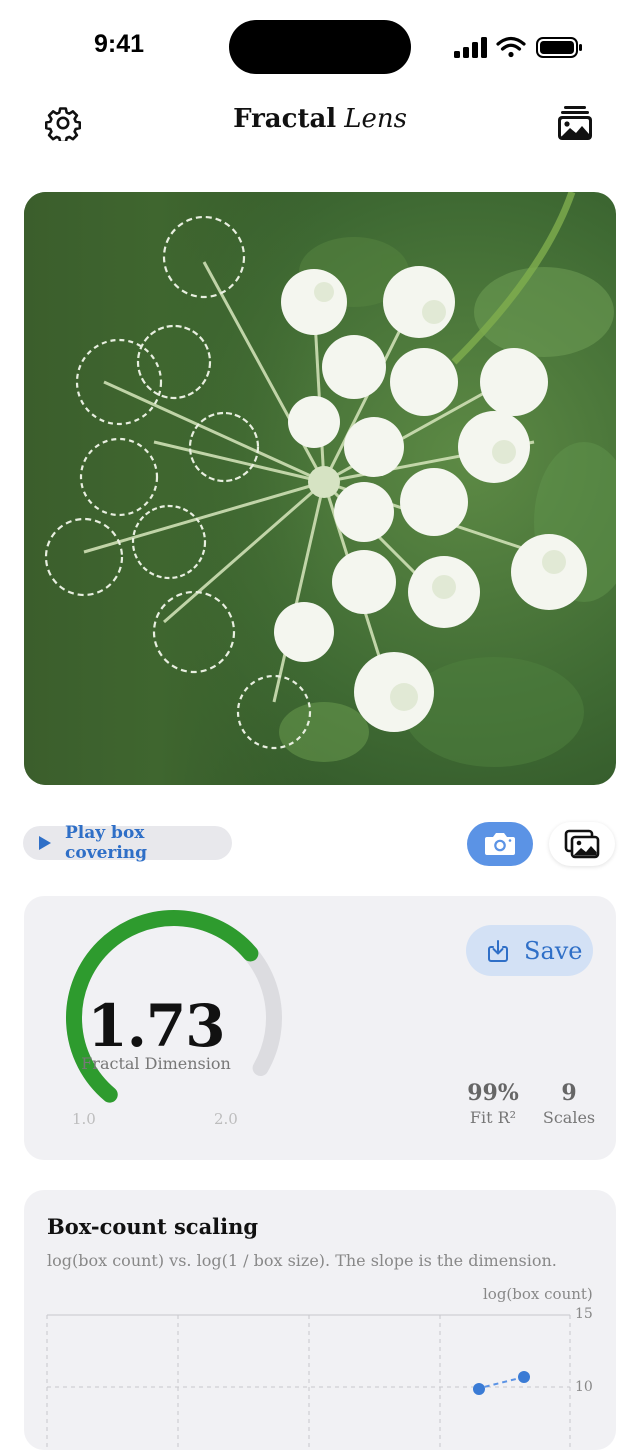 The image size is (640, 1450). Describe the element at coordinates (493, 1093) in the screenshot. I see `fit-value: 99%` at that location.